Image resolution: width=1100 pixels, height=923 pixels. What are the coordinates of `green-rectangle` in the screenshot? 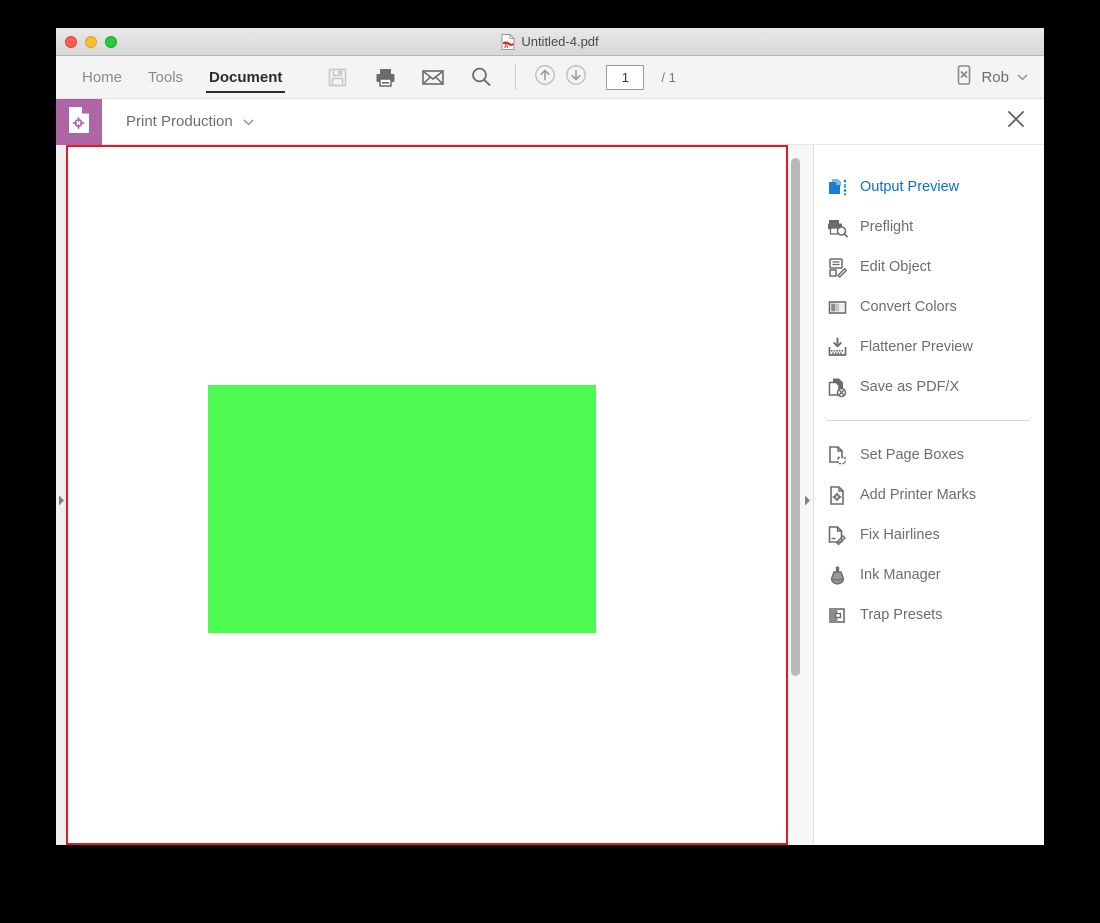 It's located at (402, 509).